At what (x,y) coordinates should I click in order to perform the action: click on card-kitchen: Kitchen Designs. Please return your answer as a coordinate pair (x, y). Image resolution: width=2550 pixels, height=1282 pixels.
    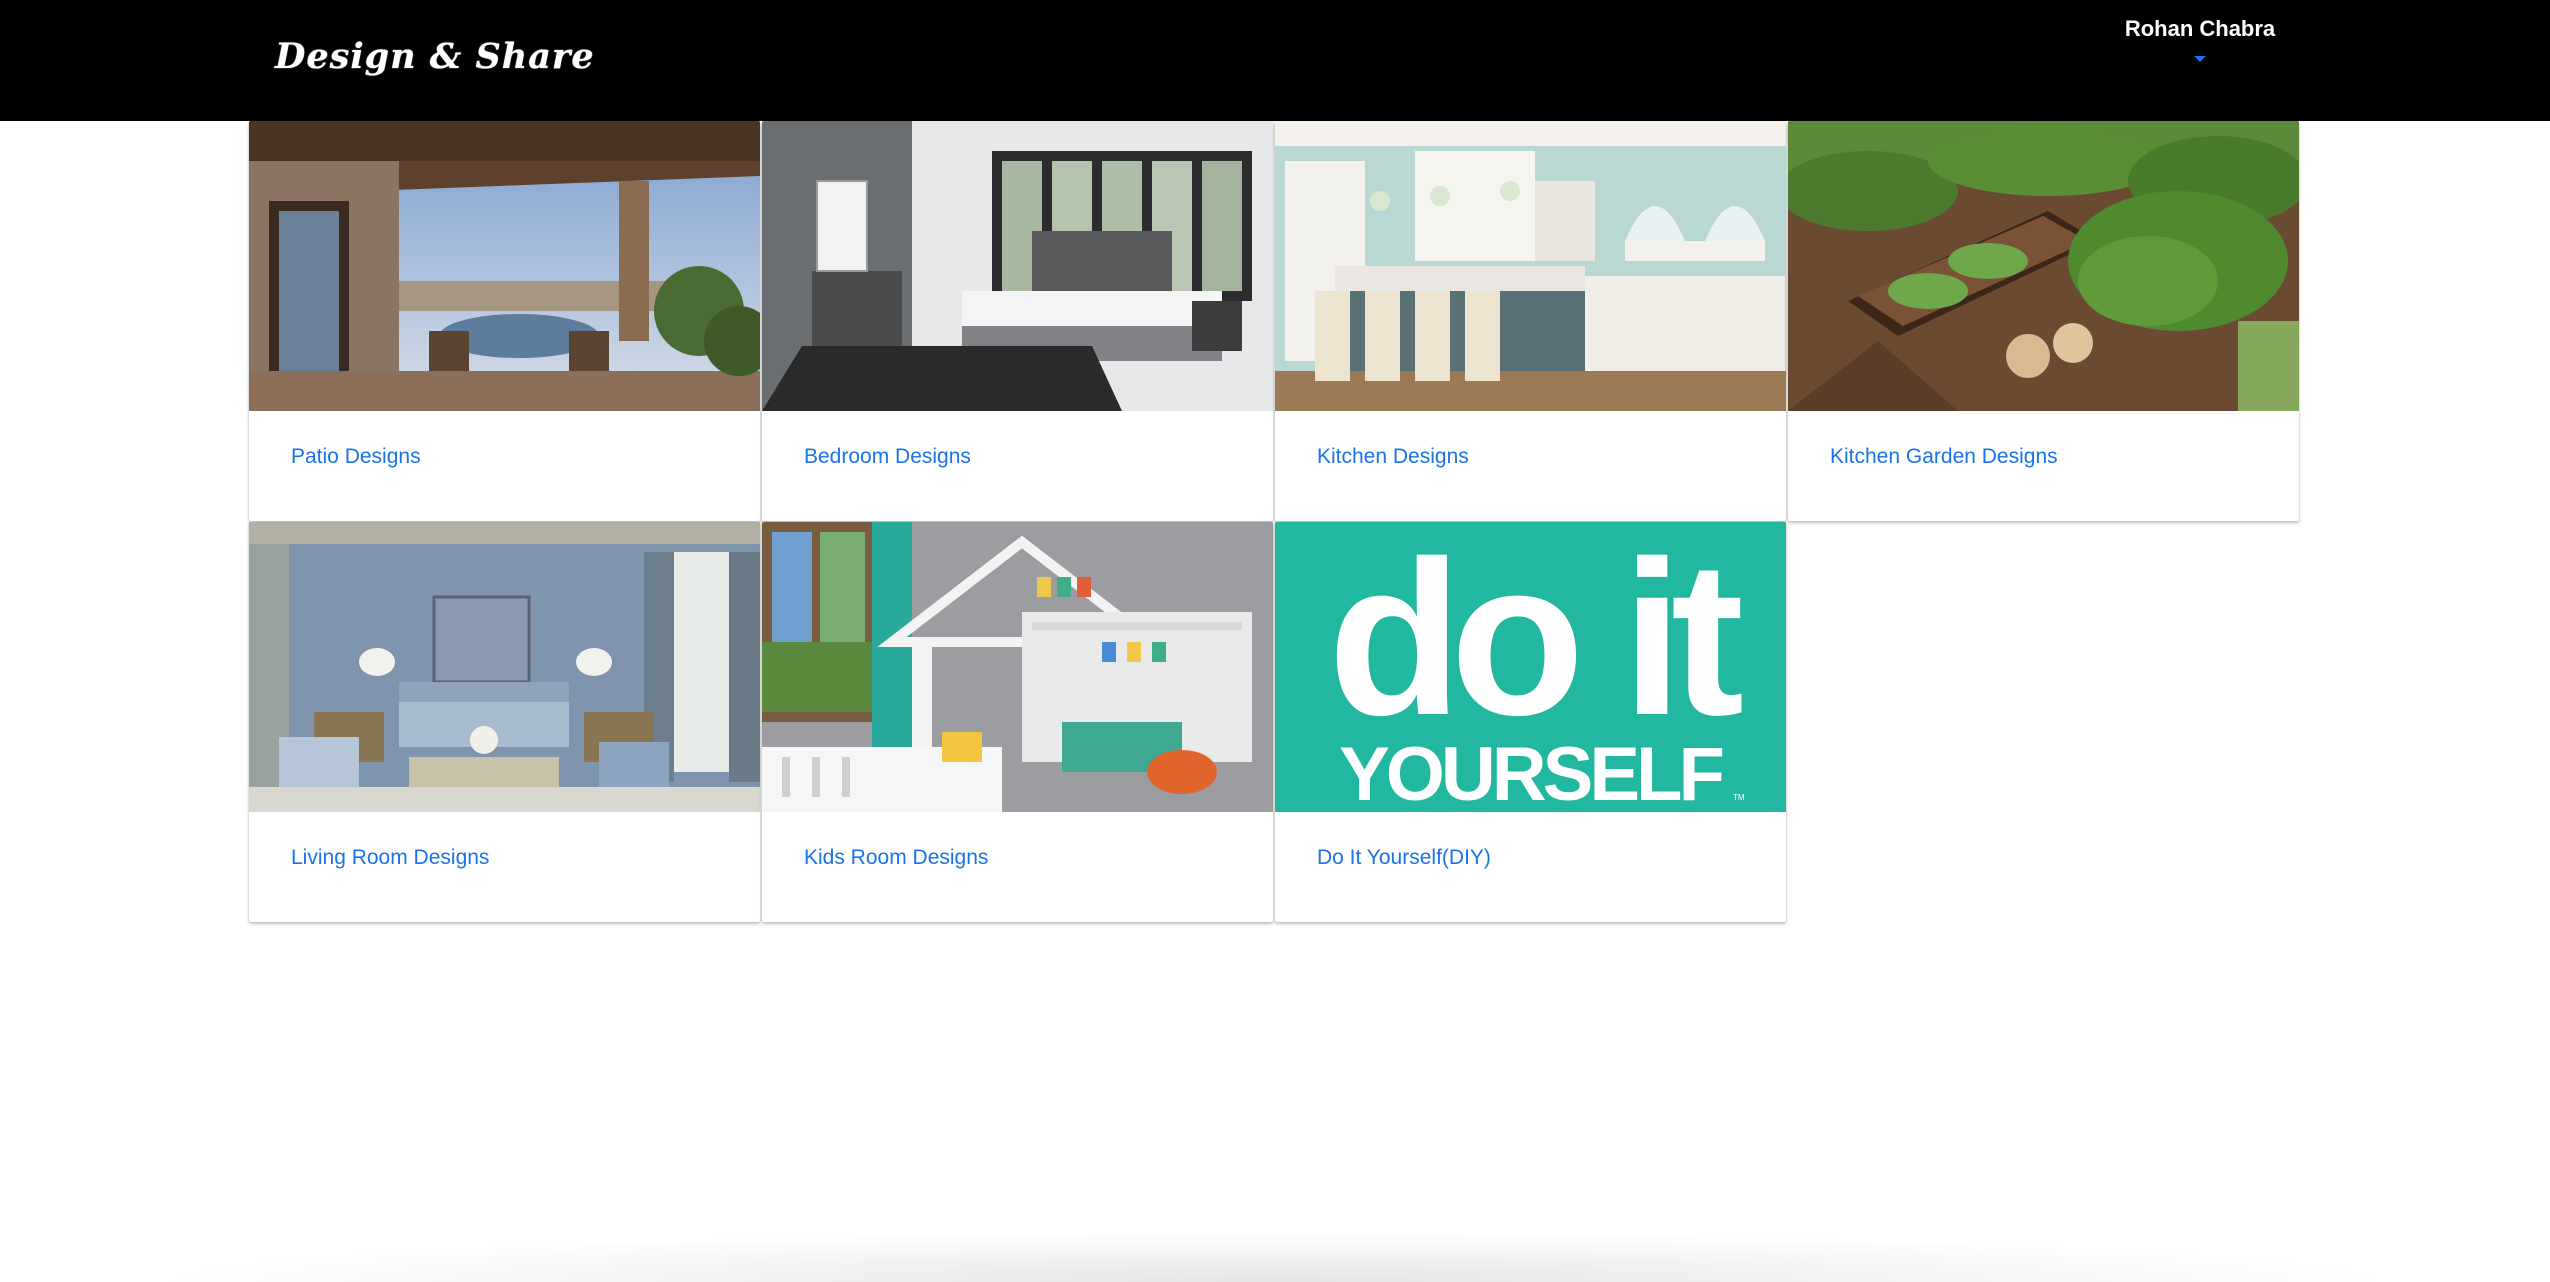
    Looking at the image, I should click on (1530, 321).